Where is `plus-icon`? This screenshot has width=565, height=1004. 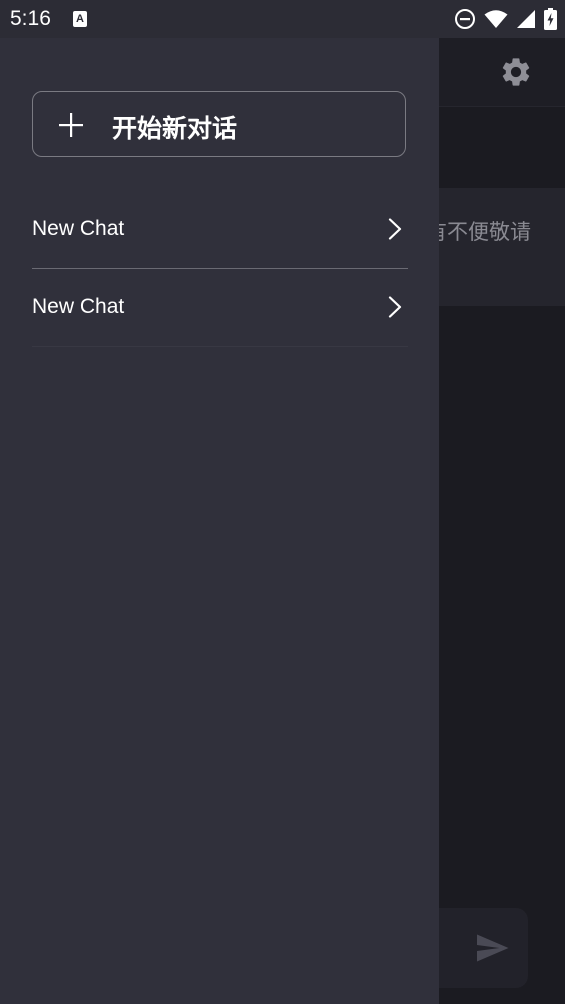 plus-icon is located at coordinates (71, 125).